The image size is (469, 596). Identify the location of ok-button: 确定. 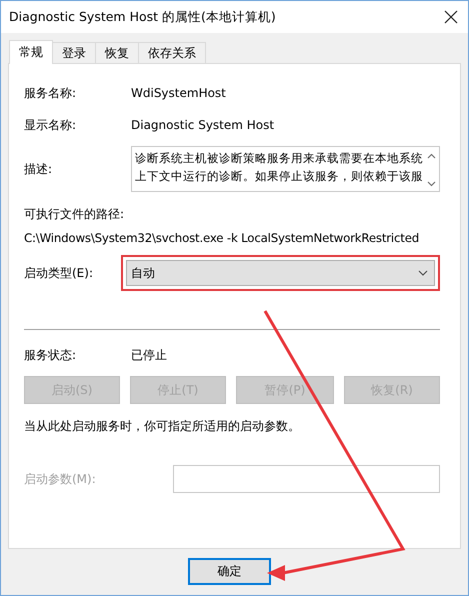
(229, 571).